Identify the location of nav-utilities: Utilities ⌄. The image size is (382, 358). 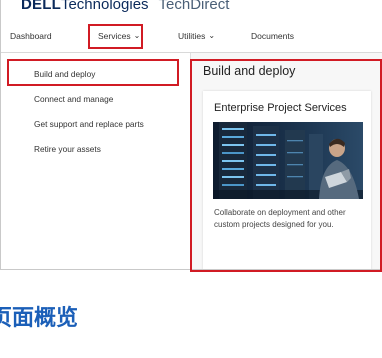
(196, 36).